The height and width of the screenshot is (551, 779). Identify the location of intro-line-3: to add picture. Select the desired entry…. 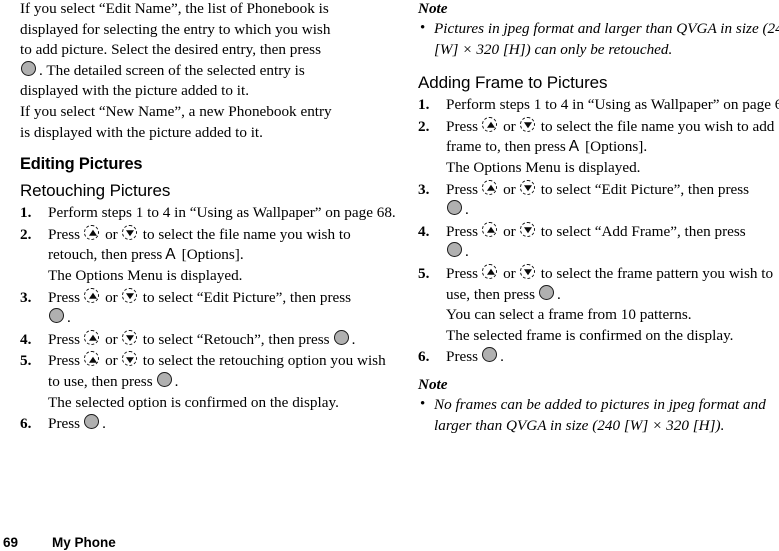
(170, 50).